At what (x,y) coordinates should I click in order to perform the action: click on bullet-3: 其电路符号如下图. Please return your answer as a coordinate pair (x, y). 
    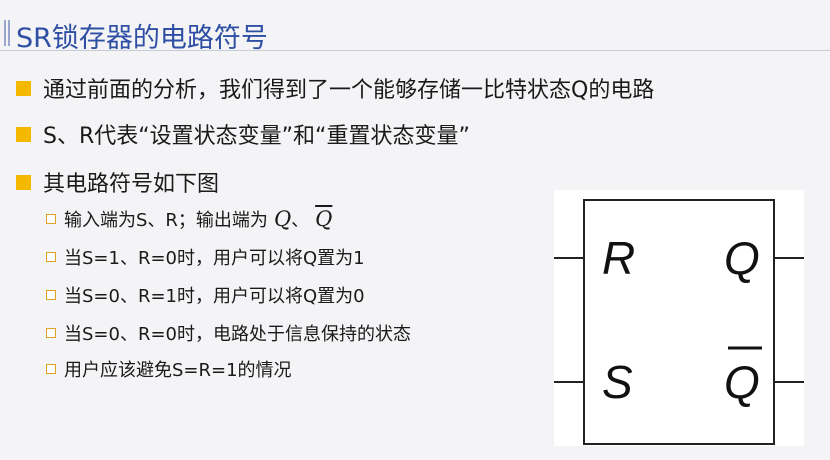
    Looking at the image, I should click on (117, 182).